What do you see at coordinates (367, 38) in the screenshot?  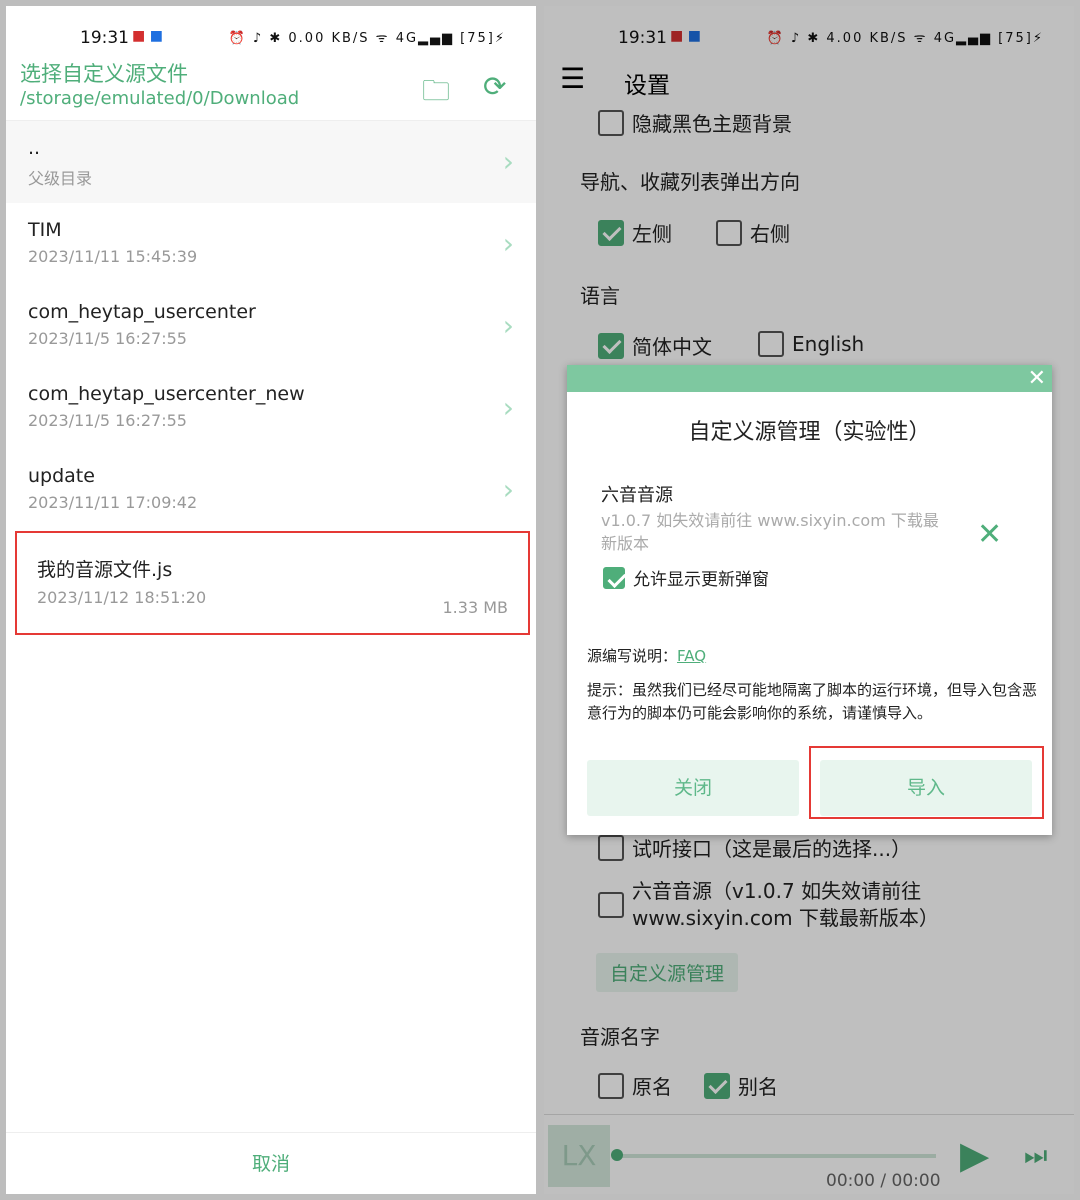 I see `status-icons: ⏰ ♪ ✱ 0.00 KB/S ᯤ 4G▂▄▆ [75]⚡` at bounding box center [367, 38].